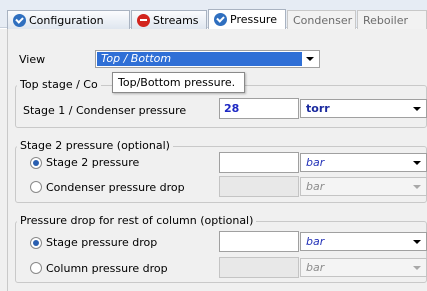  Describe the element at coordinates (36, 243) in the screenshot. I see `stage-pressure-drop-radio` at that location.